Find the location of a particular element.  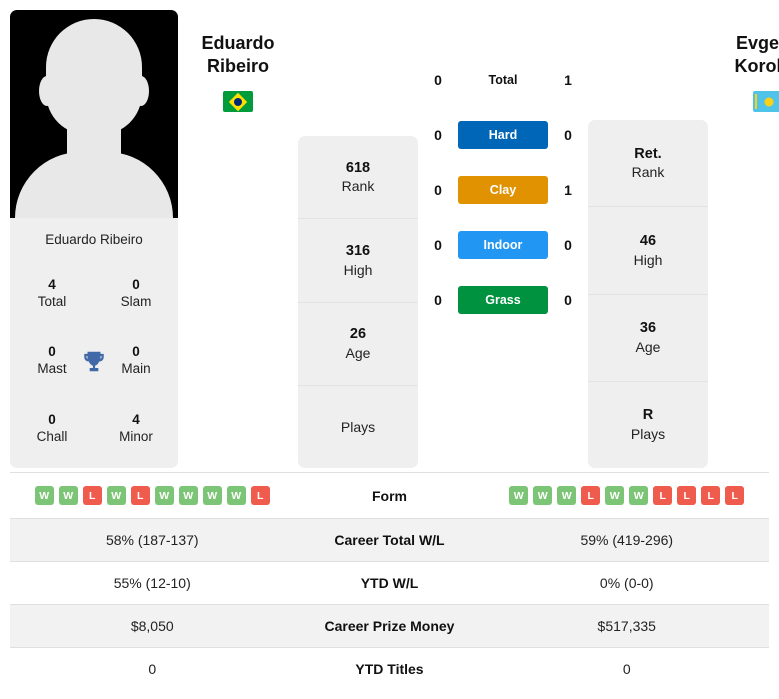

h2h-surface-label-indoor: Indoor is located at coordinates (503, 245).